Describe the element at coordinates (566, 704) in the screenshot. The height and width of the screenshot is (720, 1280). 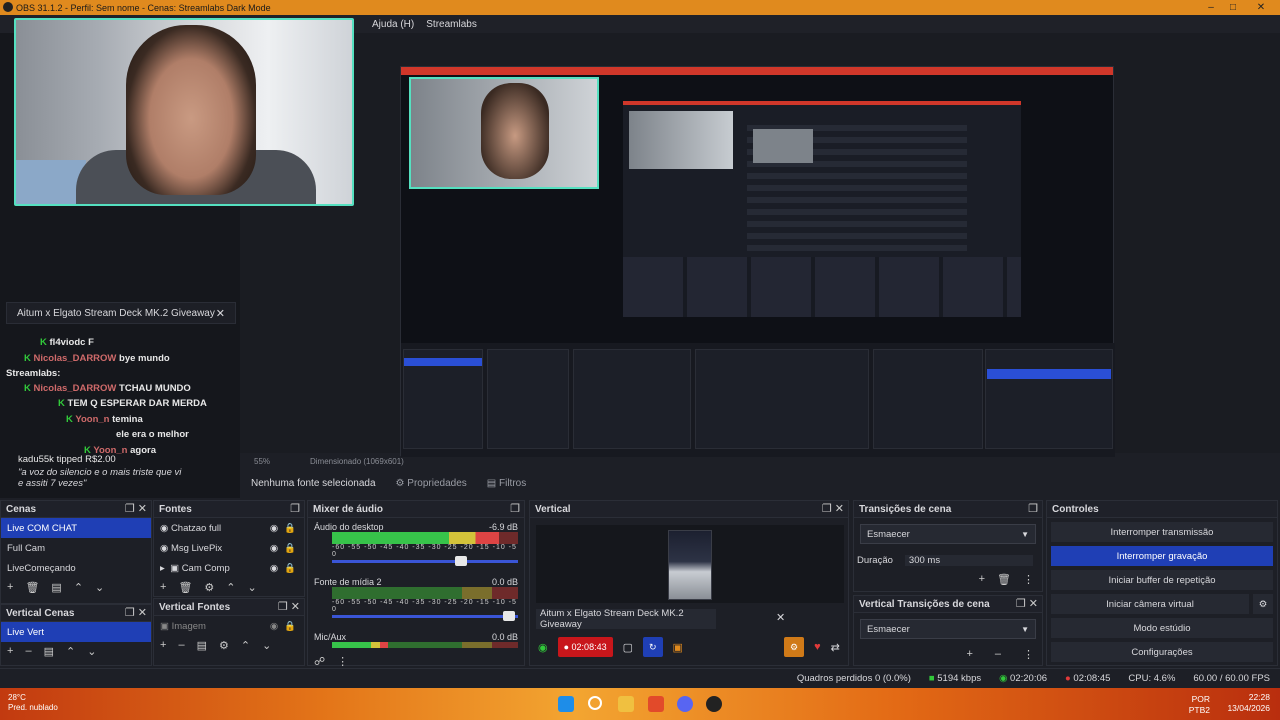
I see `windows-start-icon` at that location.